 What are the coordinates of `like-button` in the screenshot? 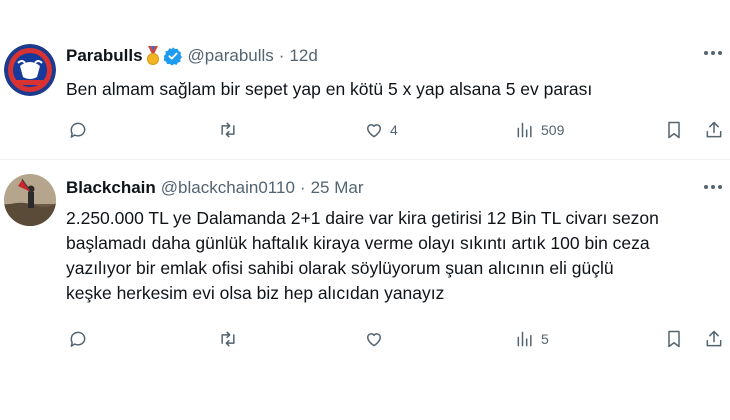 It's located at (377, 339).